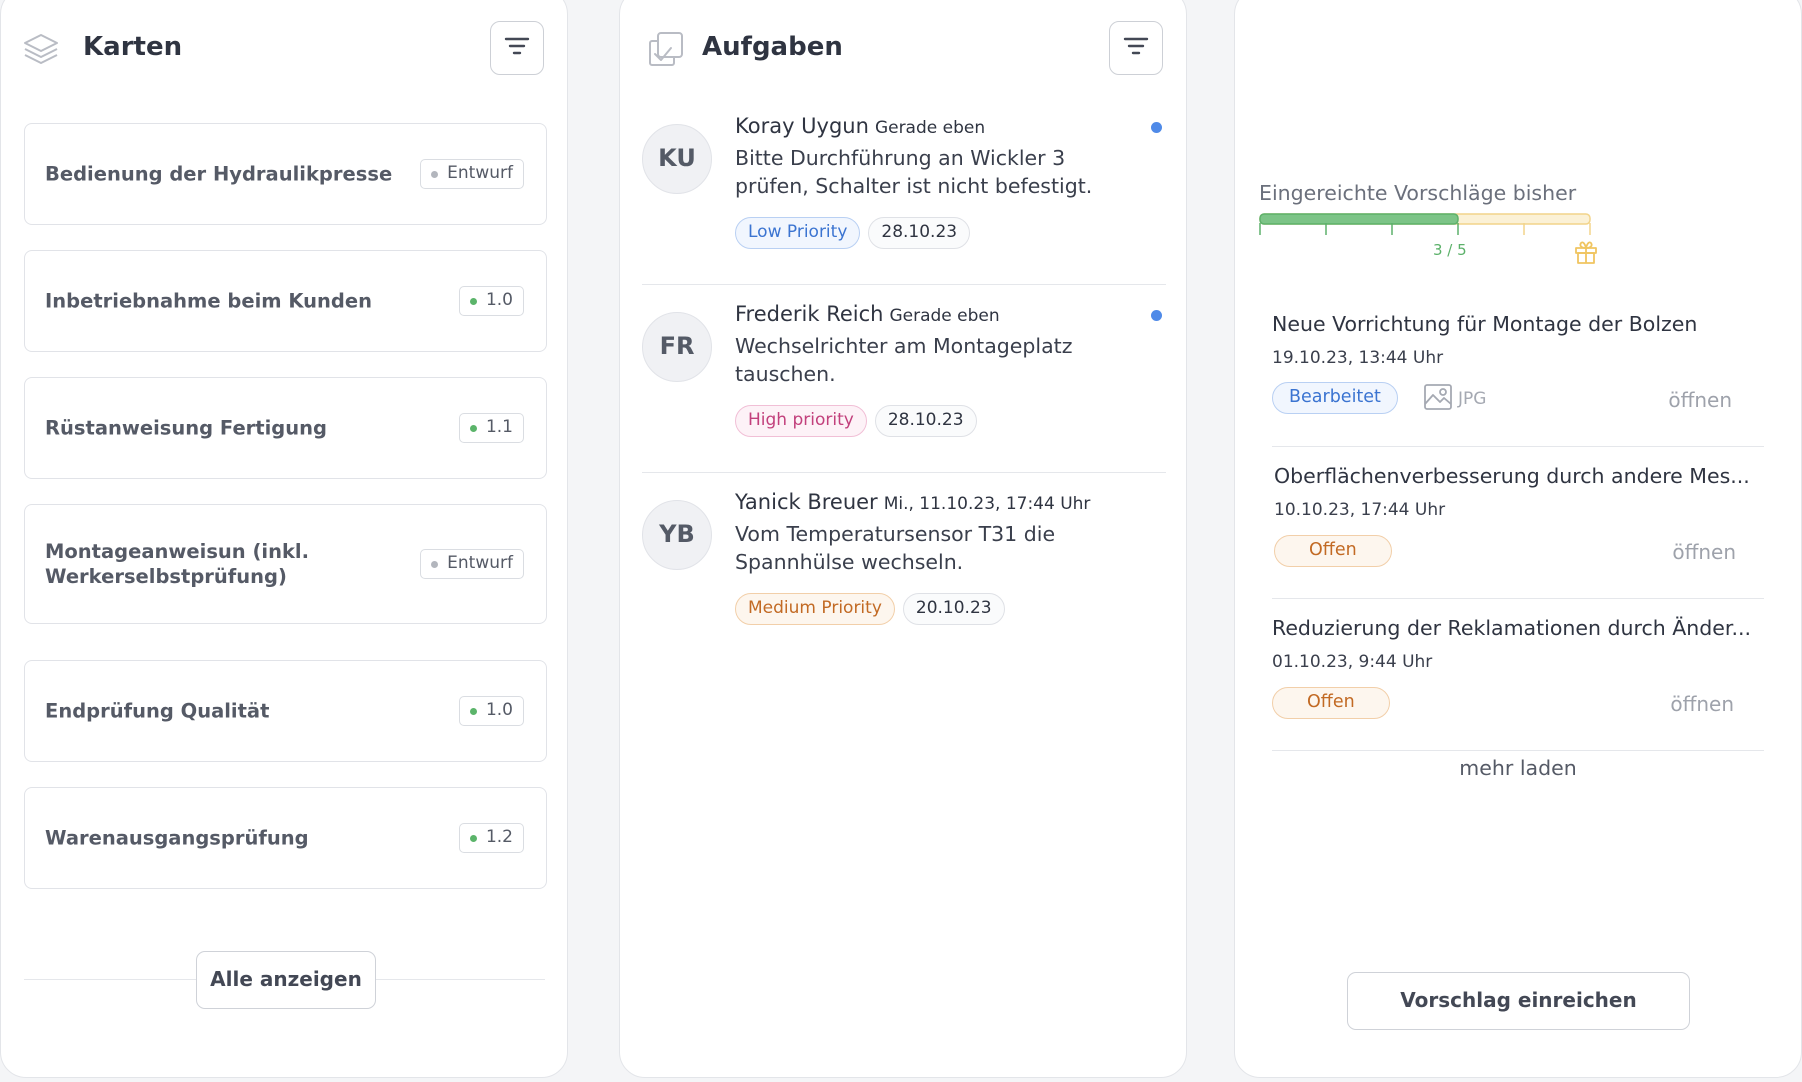 This screenshot has height=1082, width=1802. Describe the element at coordinates (772, 47) in the screenshot. I see `aufgaben-title: Aufgaben` at that location.